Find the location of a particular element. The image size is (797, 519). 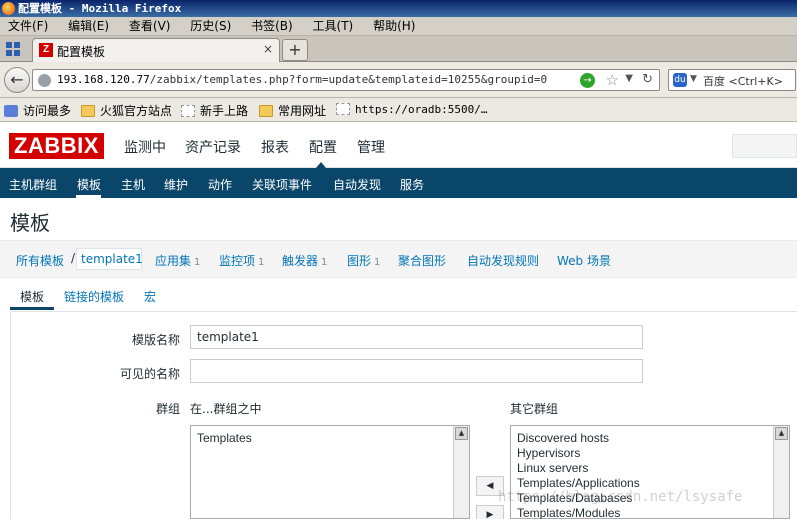

subnav-correlation: 关联项事件 is located at coordinates (282, 184).